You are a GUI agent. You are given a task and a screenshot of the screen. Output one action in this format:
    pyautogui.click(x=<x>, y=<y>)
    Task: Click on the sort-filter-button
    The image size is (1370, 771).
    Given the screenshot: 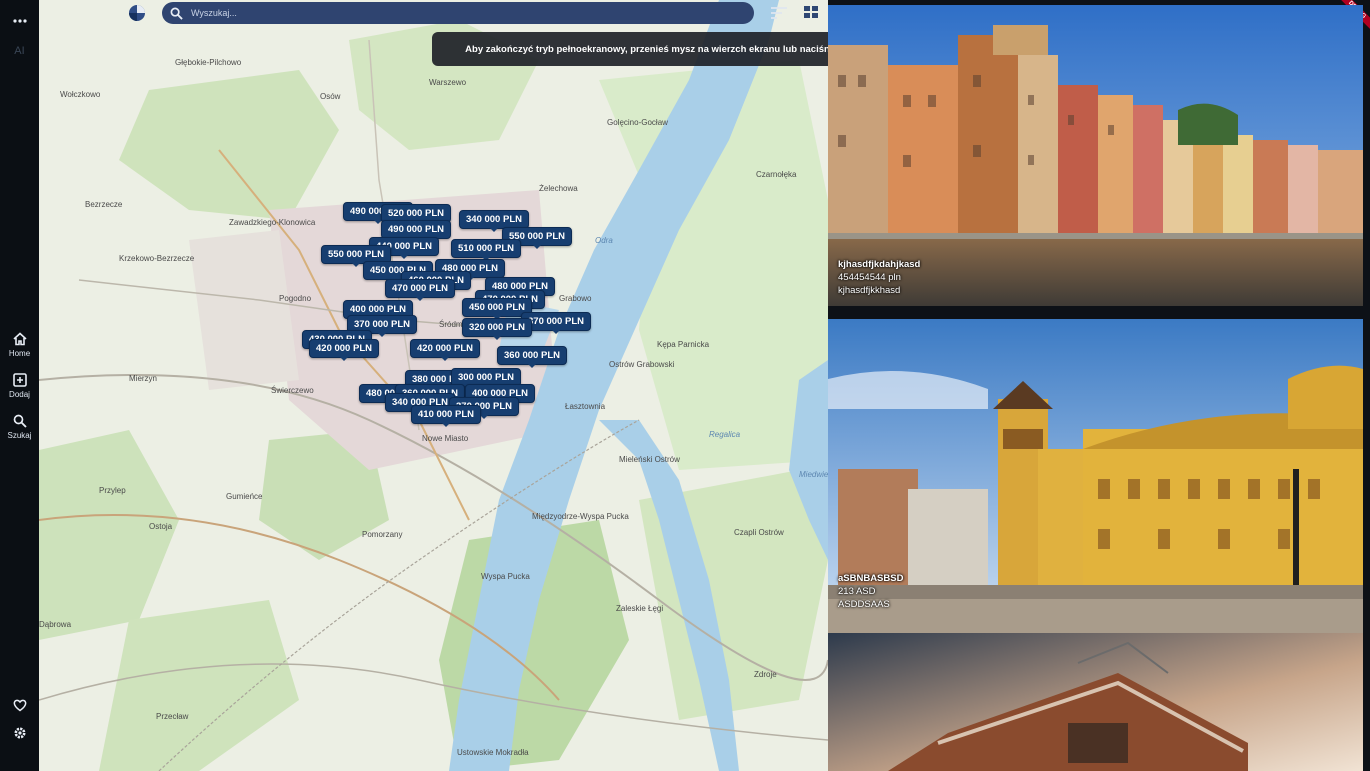 What is the action you would take?
    pyautogui.click(x=779, y=15)
    